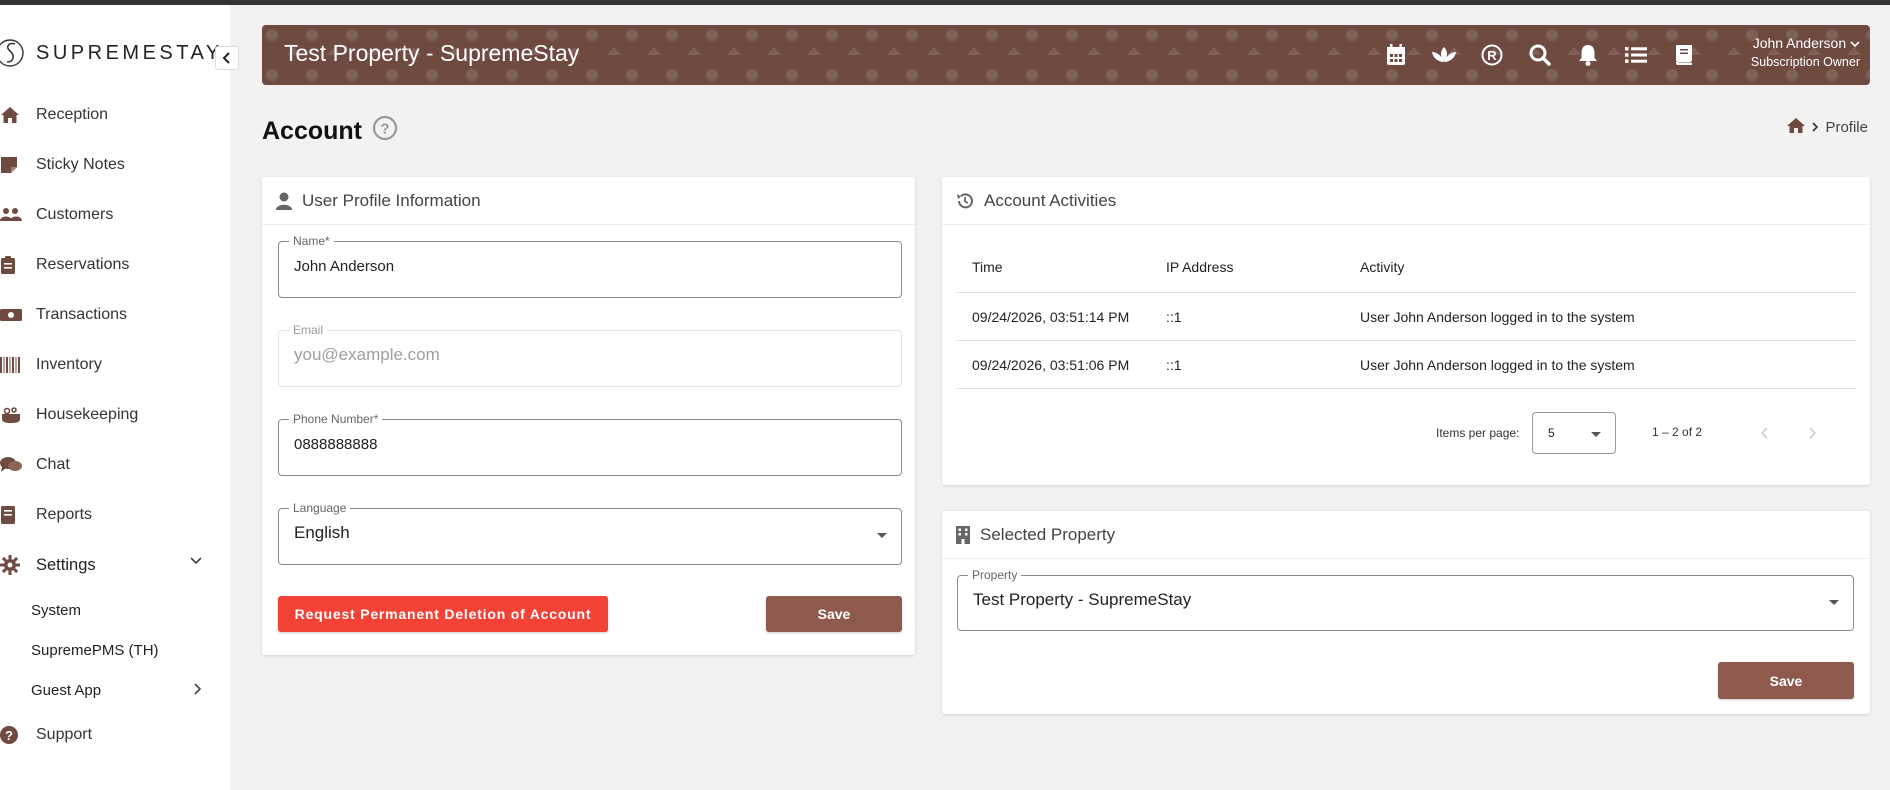 This screenshot has width=1890, height=790. Describe the element at coordinates (11, 265) in the screenshot. I see `clipboard-icon` at that location.